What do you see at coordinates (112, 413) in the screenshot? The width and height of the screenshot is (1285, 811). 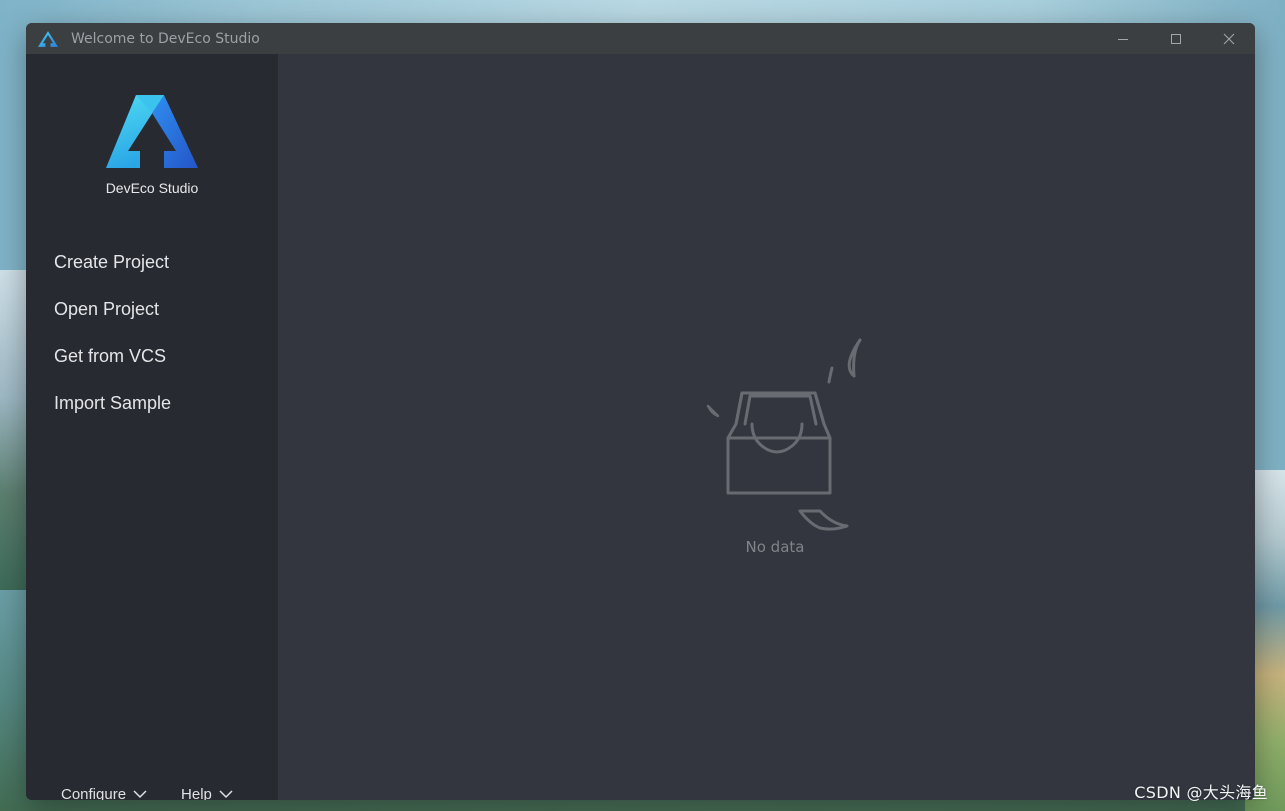 I see `import-sample-link: Import Sample` at bounding box center [112, 413].